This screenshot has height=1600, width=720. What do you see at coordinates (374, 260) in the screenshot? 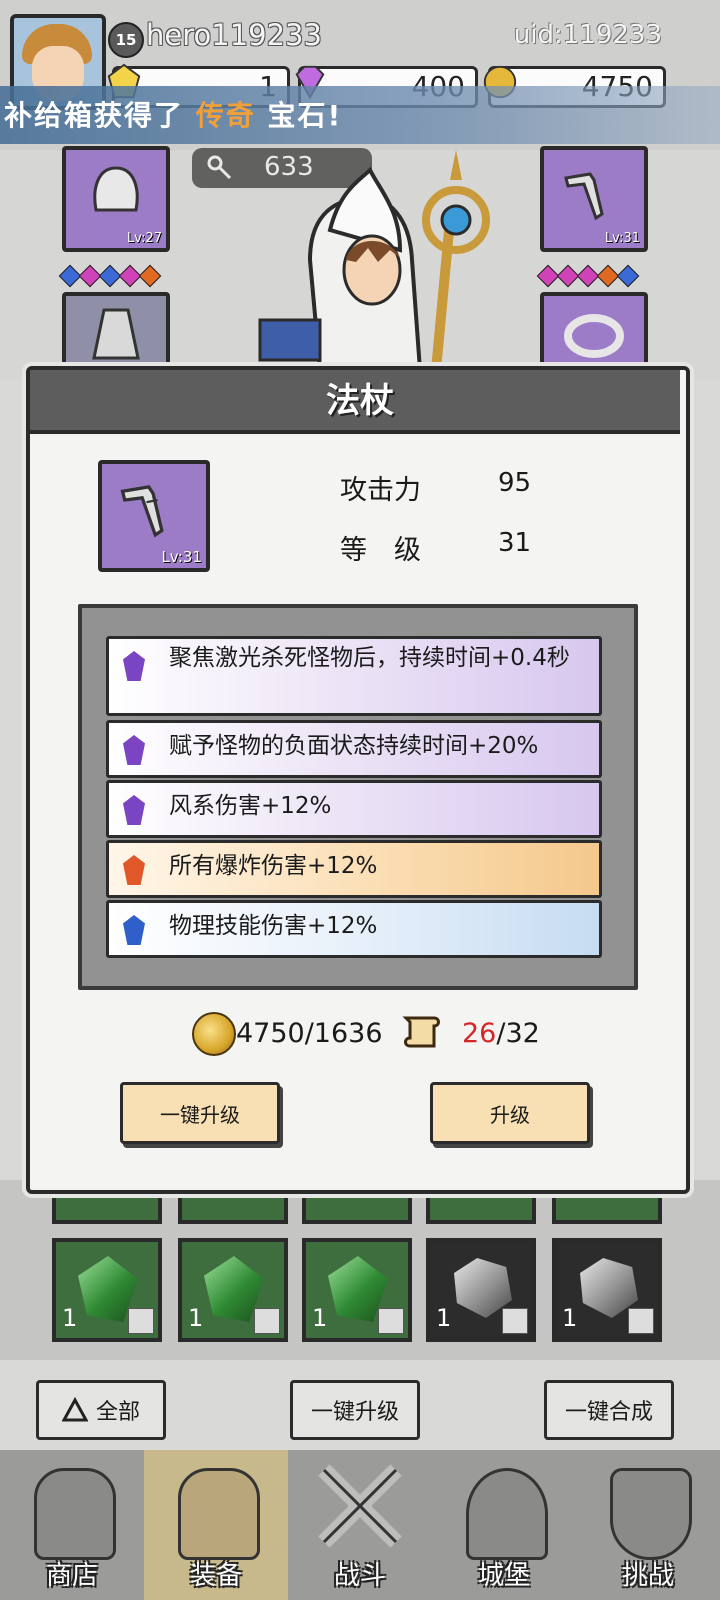
I see `hero-character-art` at bounding box center [374, 260].